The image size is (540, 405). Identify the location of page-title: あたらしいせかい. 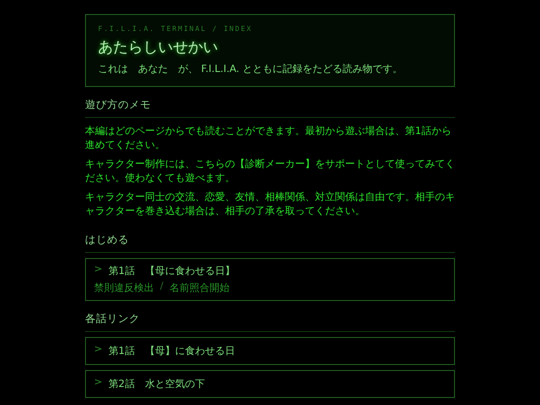
(158, 47).